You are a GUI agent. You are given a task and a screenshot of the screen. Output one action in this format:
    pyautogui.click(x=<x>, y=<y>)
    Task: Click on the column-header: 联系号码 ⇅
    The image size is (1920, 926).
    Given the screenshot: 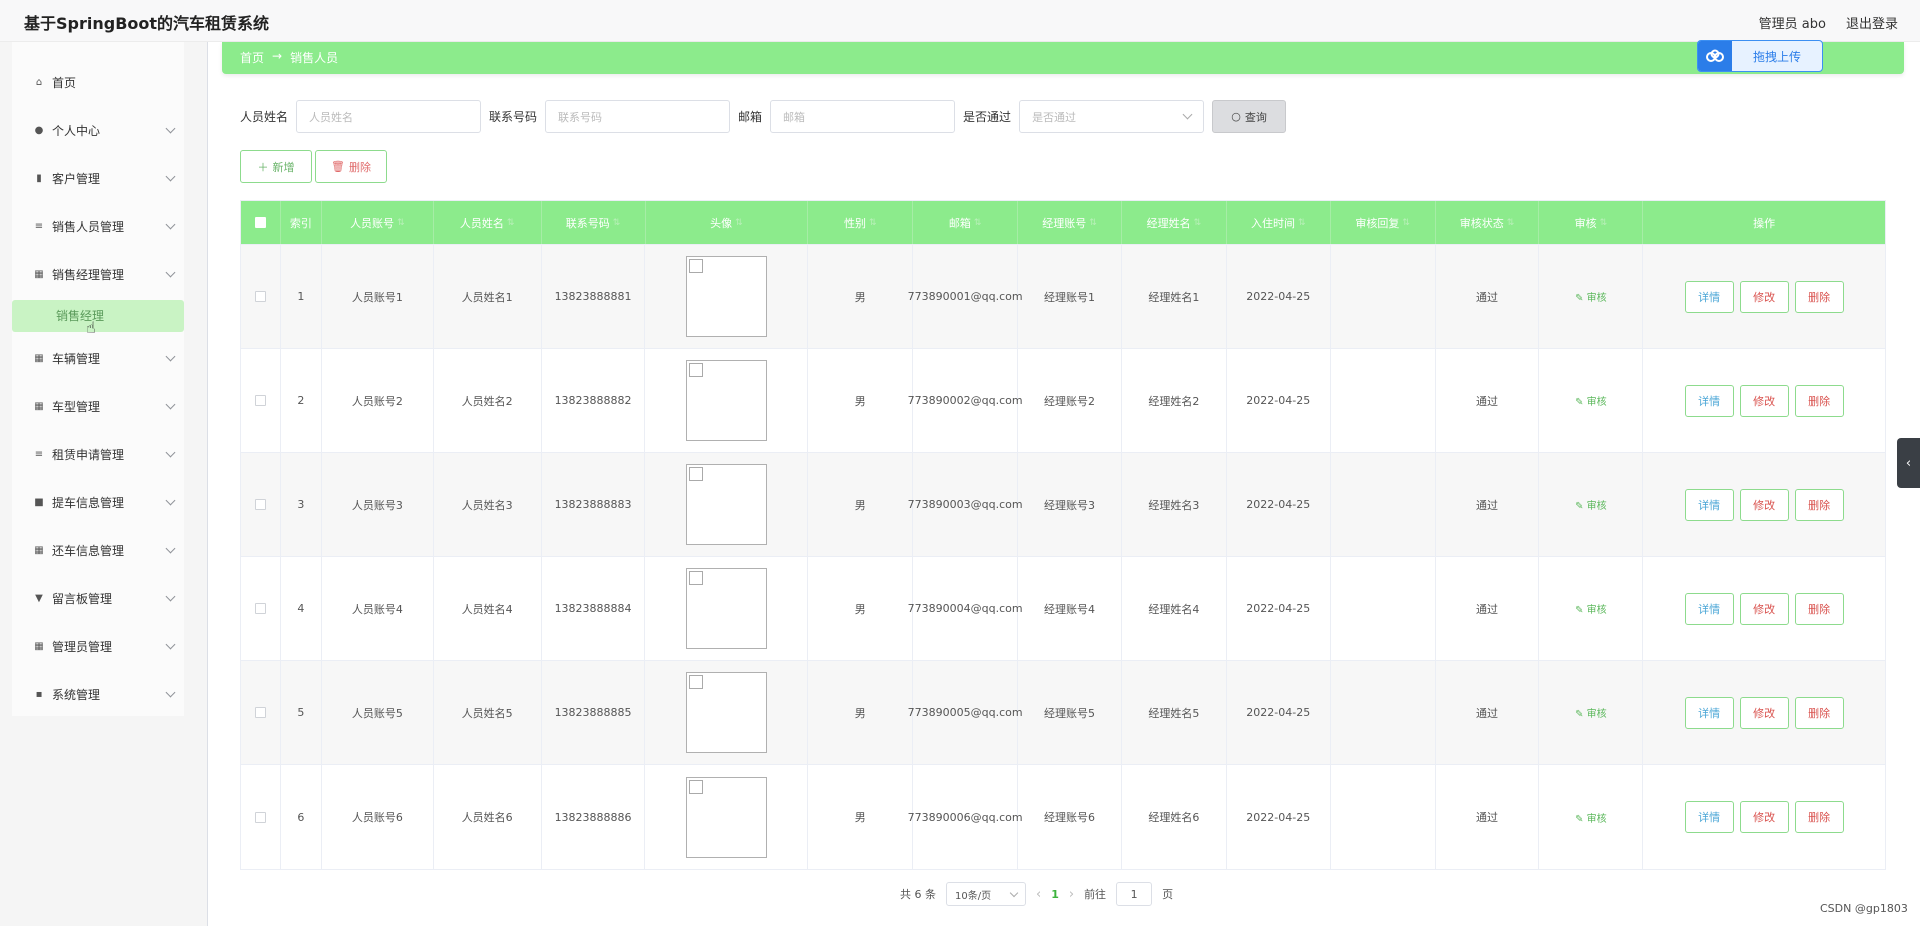 What is the action you would take?
    pyautogui.click(x=594, y=222)
    